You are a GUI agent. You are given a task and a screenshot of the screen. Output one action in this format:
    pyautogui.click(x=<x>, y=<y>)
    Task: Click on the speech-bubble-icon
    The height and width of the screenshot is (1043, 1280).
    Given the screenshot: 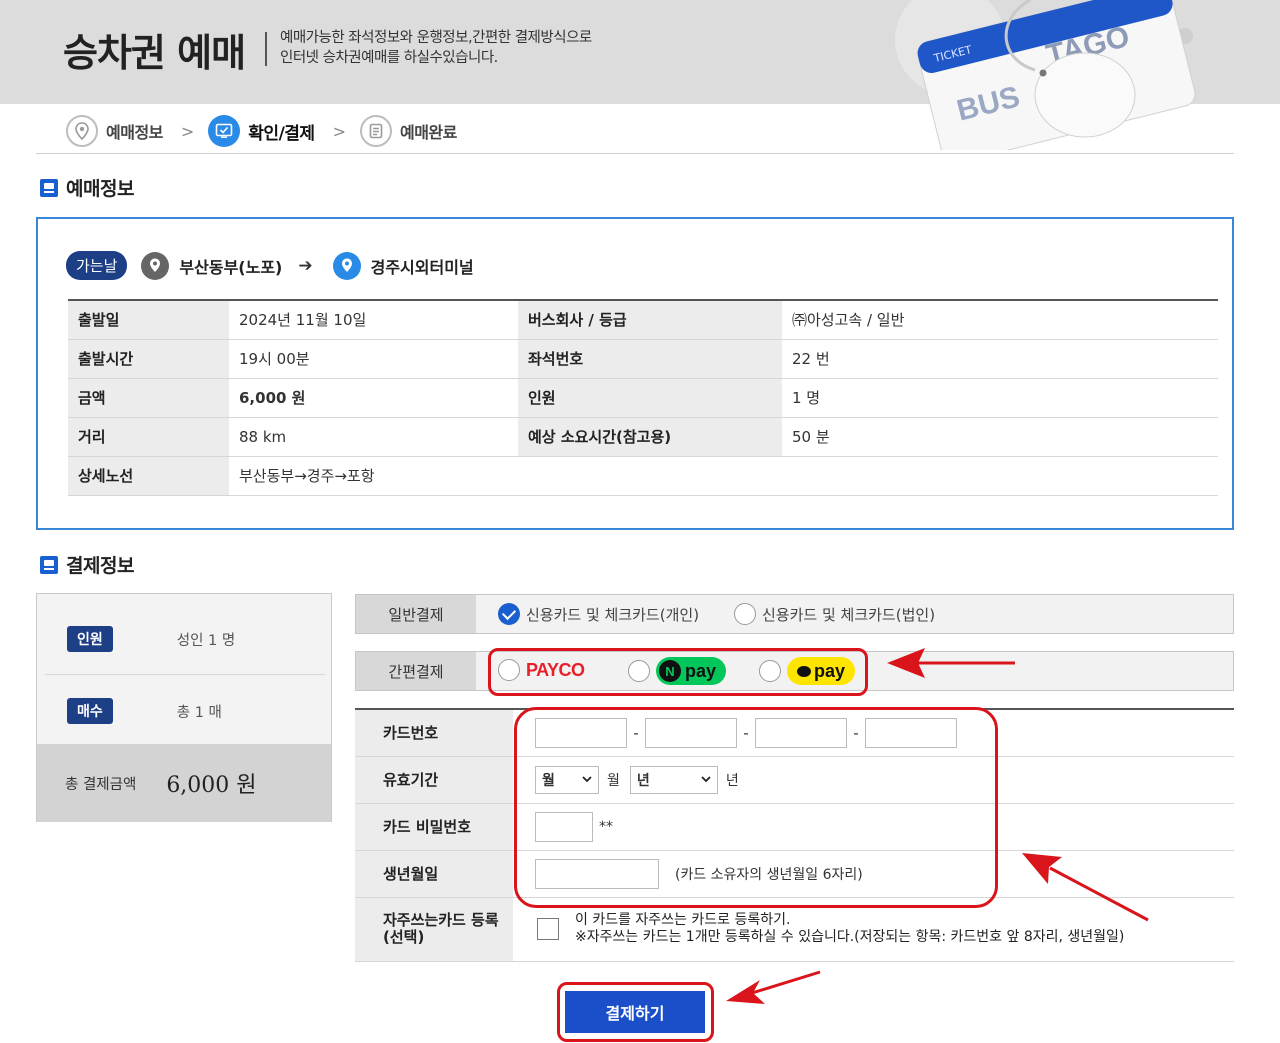 What is the action you would take?
    pyautogui.click(x=804, y=671)
    